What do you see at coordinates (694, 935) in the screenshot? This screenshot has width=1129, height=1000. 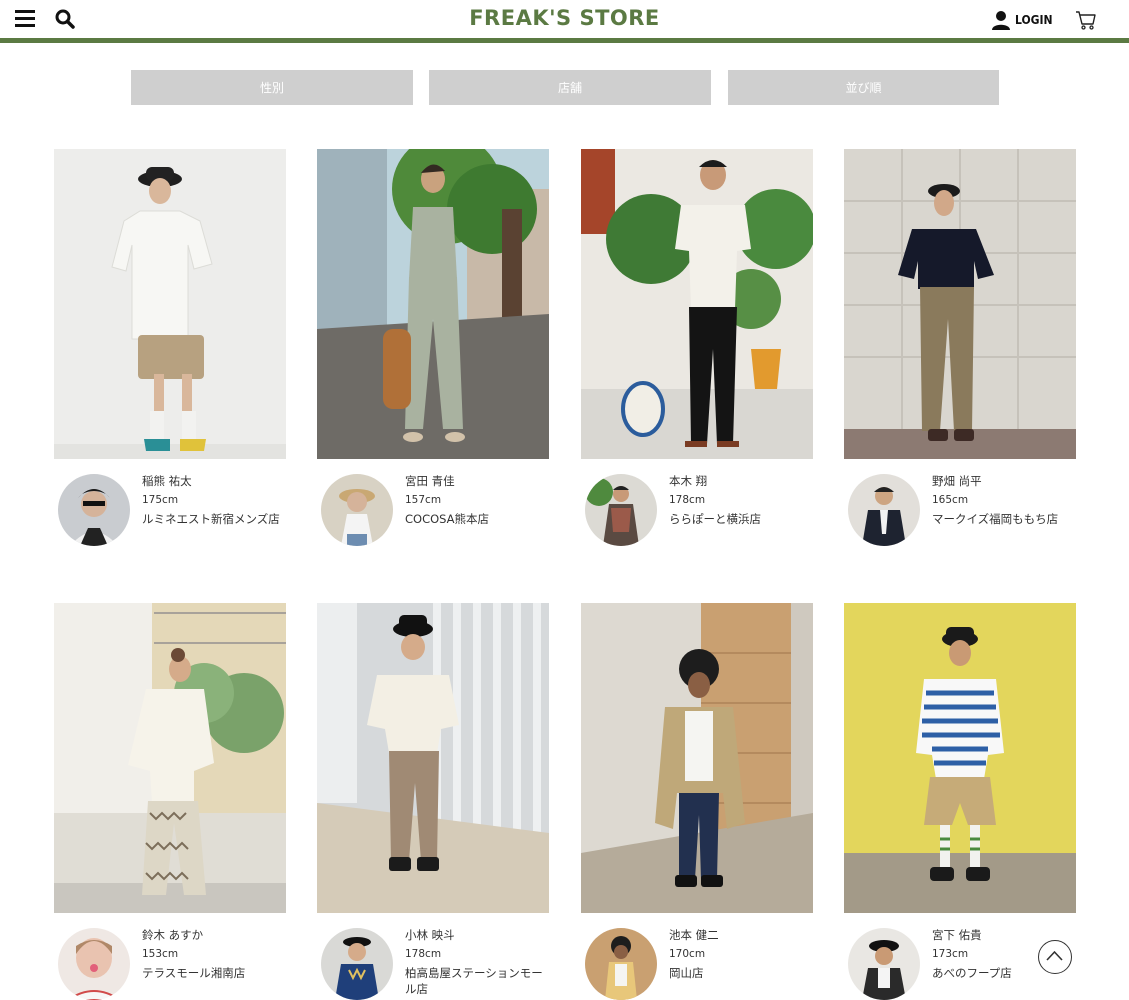 I see `staff-name: 池本 健二` at bounding box center [694, 935].